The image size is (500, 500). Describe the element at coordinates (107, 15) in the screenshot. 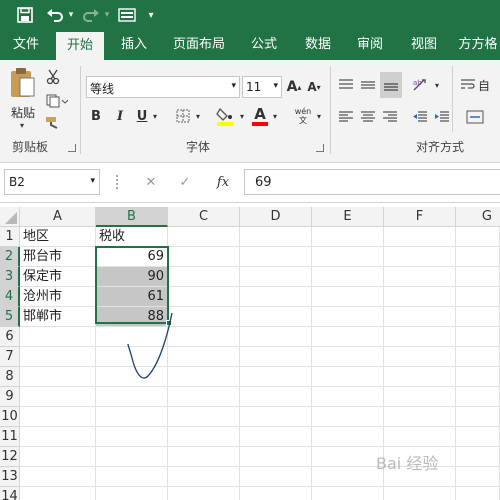

I see `redo-dropdown-icon: ▾` at that location.